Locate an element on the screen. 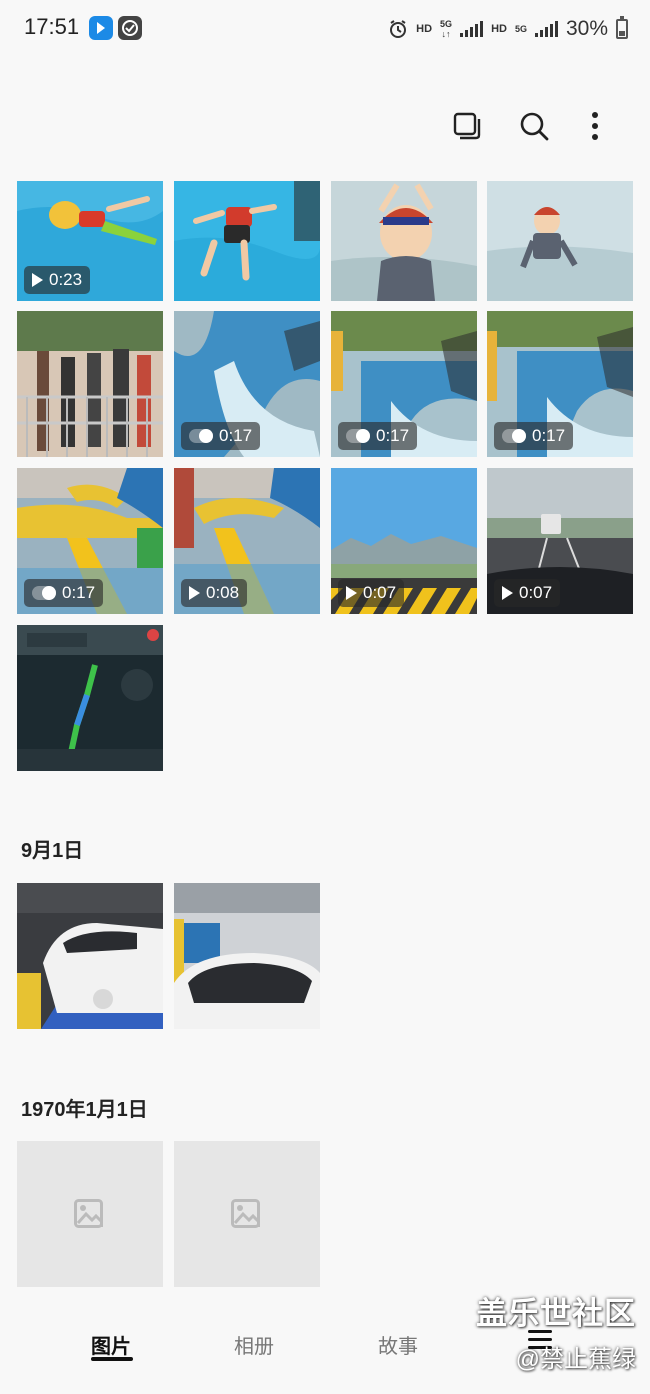  photo-thumbnail: 0:23 is located at coordinates (90, 241).